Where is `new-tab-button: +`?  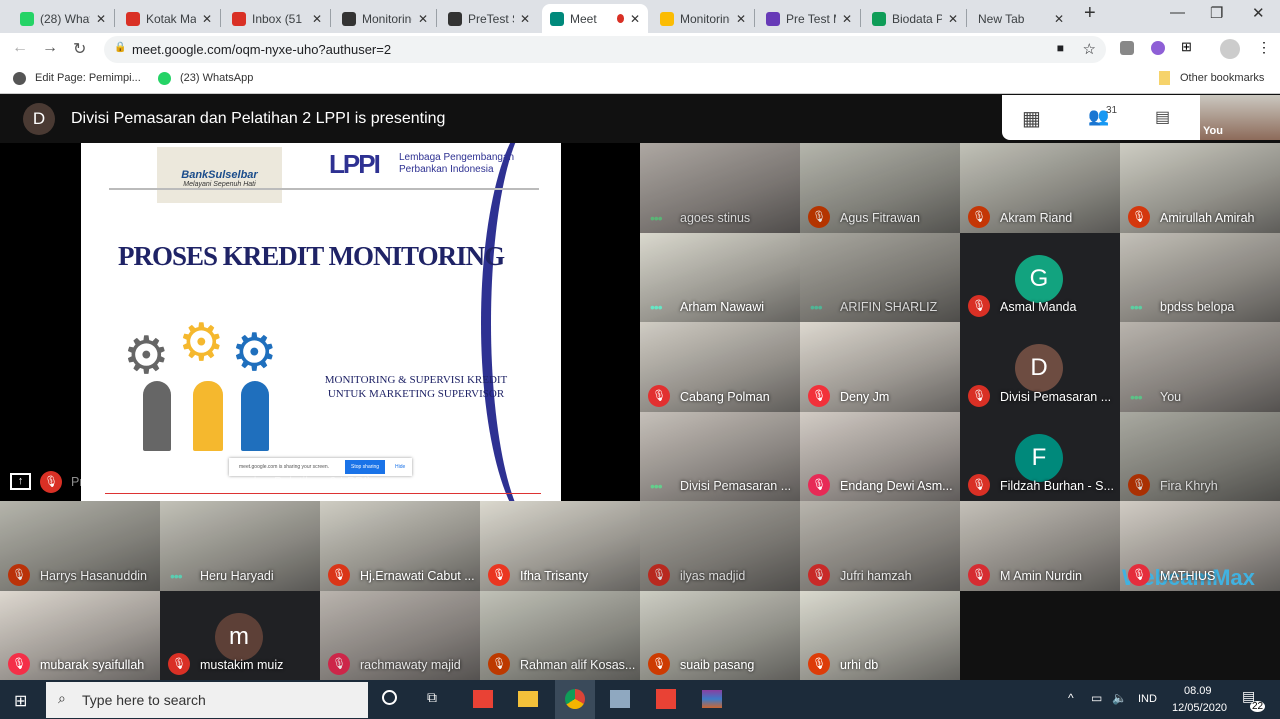 new-tab-button: + is located at coordinates (1090, 13).